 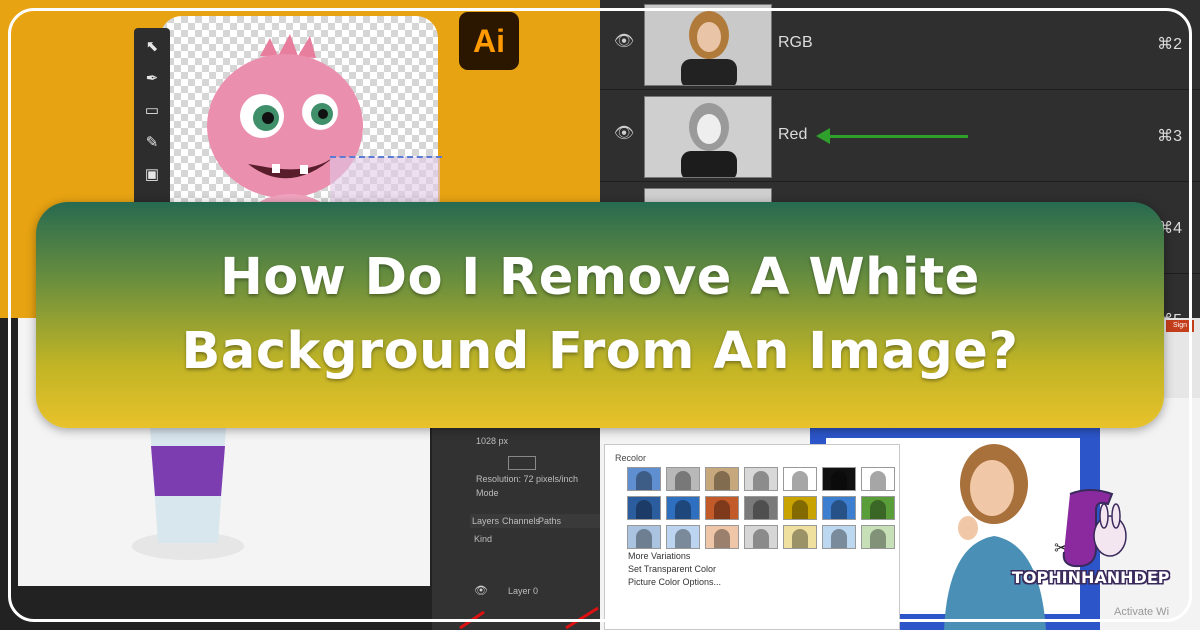 I want to click on channel-shortcut: ⌘3, so click(x=1169, y=136).